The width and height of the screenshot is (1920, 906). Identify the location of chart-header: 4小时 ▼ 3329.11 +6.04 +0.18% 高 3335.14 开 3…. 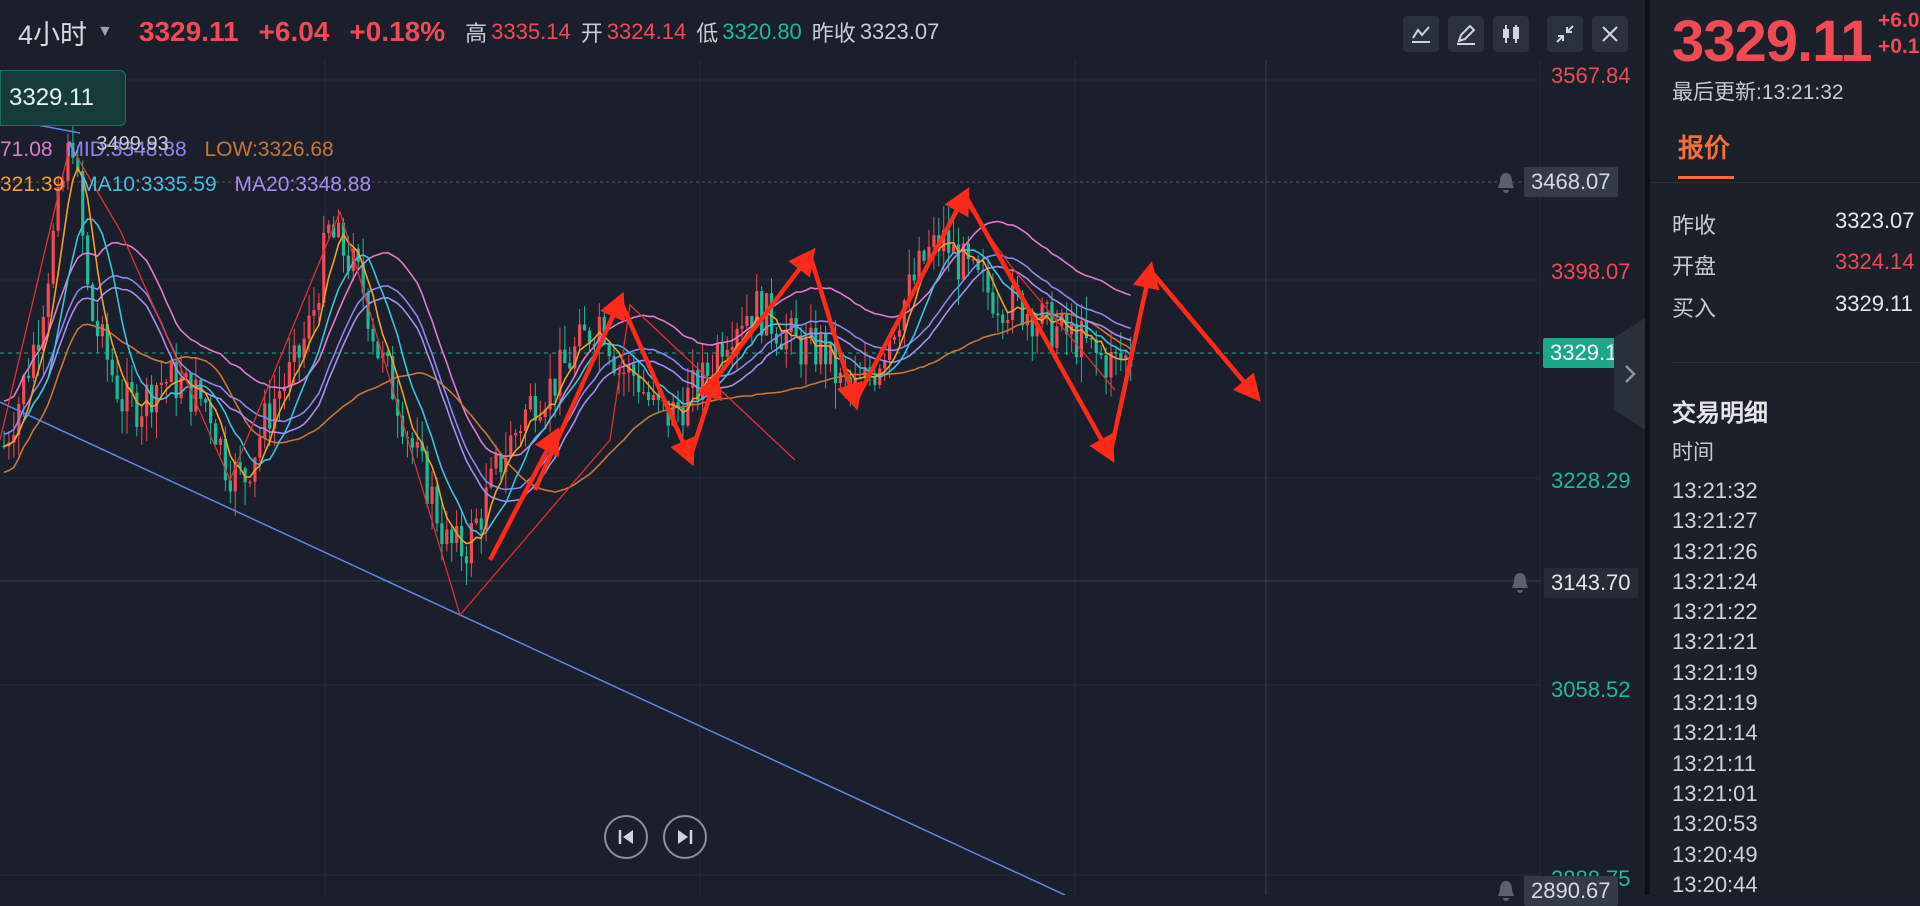
(822, 32).